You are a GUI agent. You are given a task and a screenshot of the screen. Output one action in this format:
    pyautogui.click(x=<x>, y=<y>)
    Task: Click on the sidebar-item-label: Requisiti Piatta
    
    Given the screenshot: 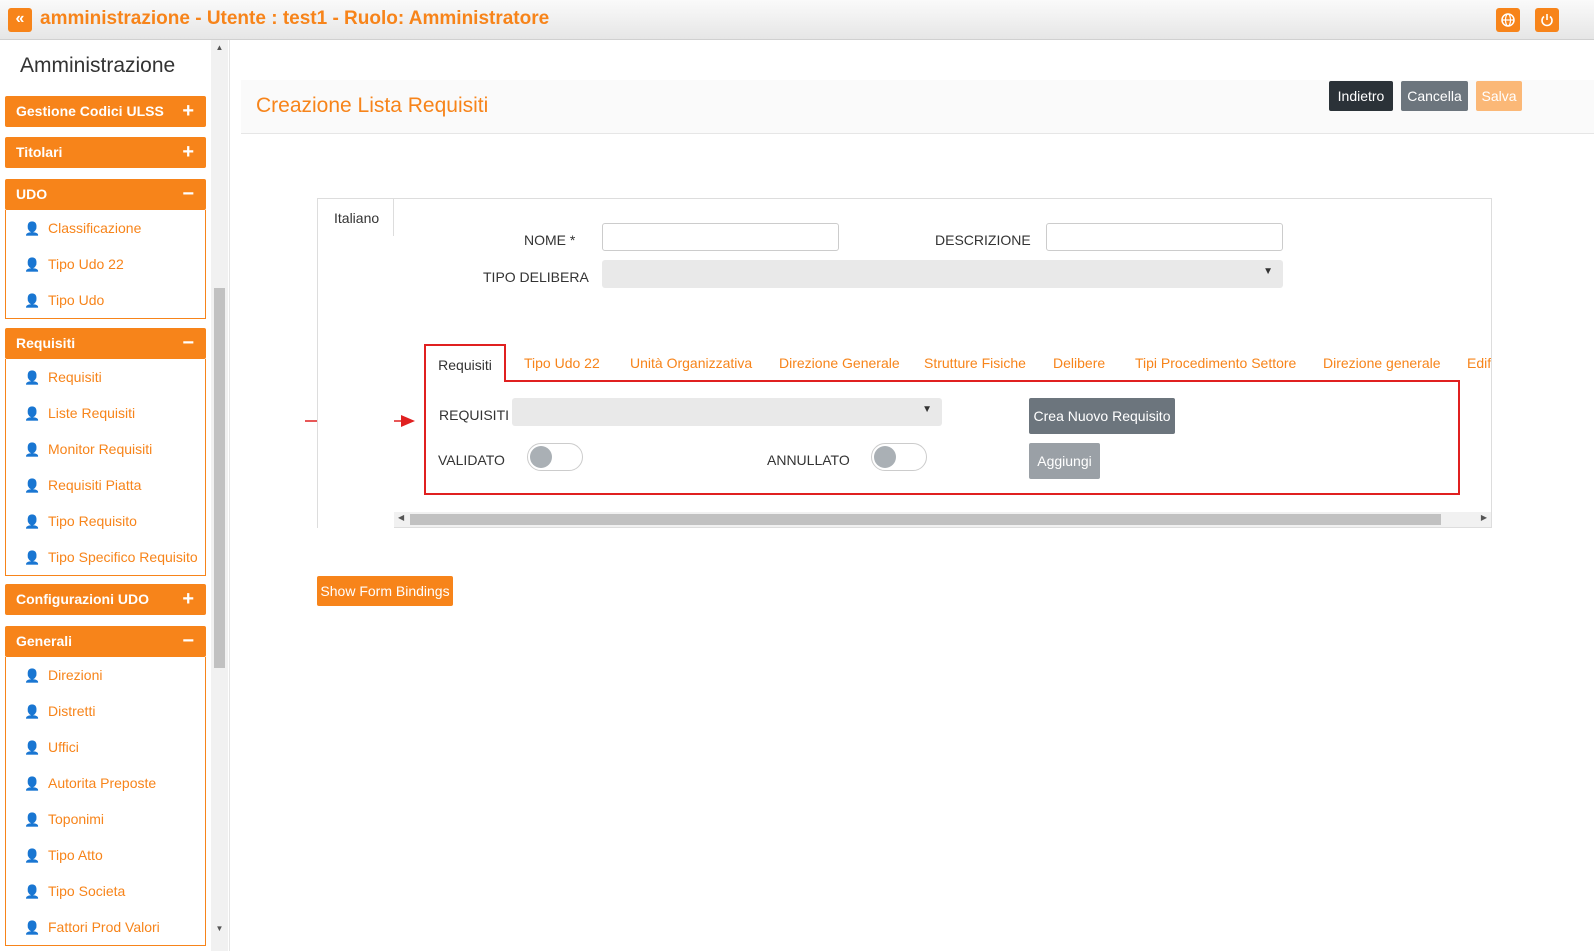 What is the action you would take?
    pyautogui.click(x=95, y=485)
    